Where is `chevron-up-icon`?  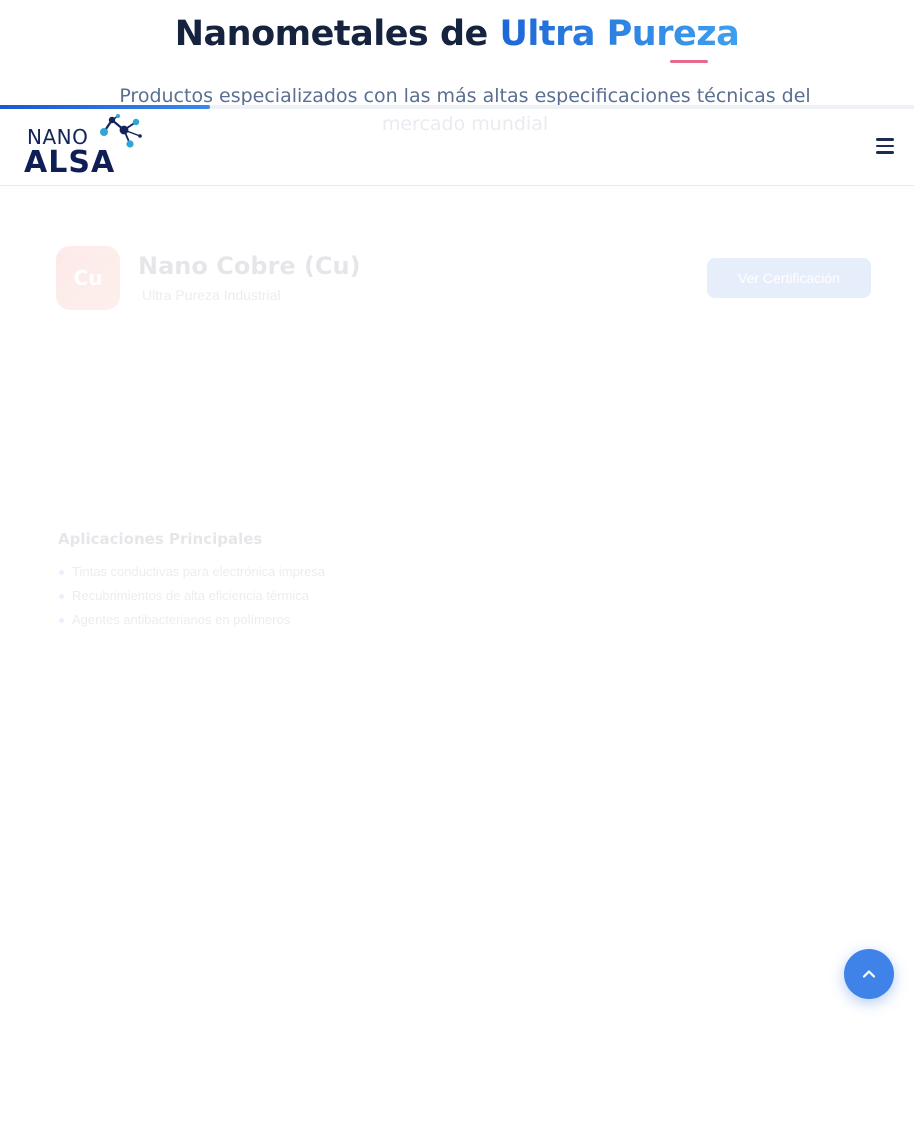 chevron-up-icon is located at coordinates (869, 974).